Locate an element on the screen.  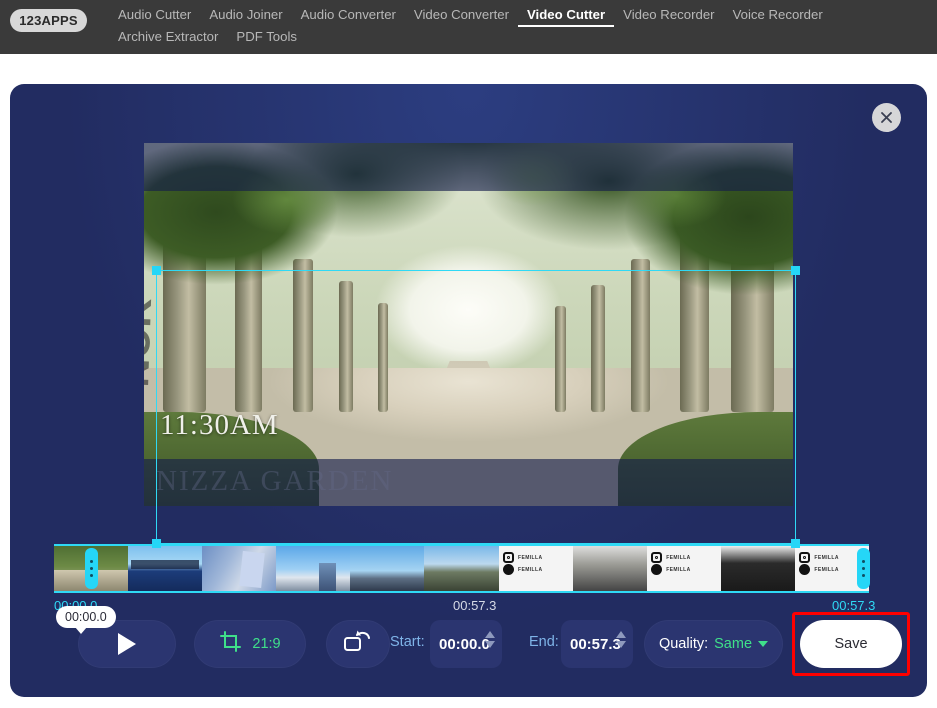
trim-handle-right is located at coordinates (863, 568).